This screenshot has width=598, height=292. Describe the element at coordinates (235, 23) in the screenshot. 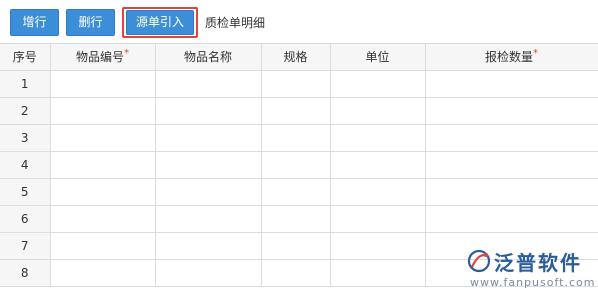

I see `section-title: 质检单明细` at that location.